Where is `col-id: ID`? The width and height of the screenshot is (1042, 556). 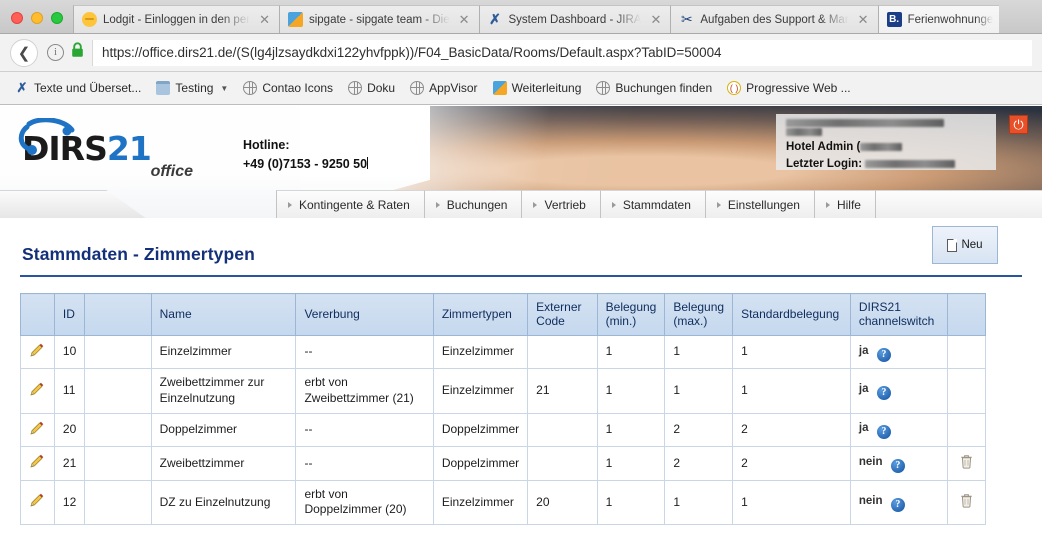
col-id: ID is located at coordinates (69, 314).